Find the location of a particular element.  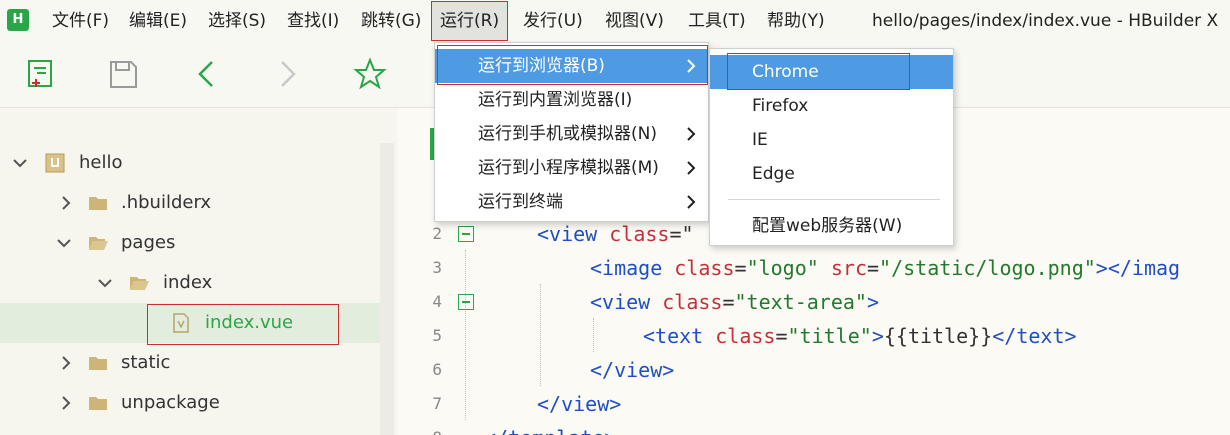

window-title: hello/pages/index/index.vue - HBuilder X is located at coordinates (1045, 21).